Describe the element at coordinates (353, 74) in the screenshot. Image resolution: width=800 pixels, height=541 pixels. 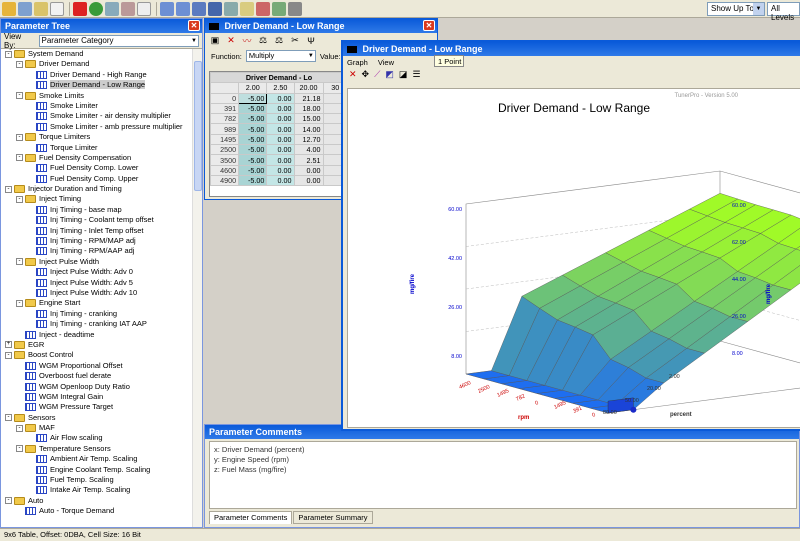
I see `close-graph-icon: ✕` at that location.